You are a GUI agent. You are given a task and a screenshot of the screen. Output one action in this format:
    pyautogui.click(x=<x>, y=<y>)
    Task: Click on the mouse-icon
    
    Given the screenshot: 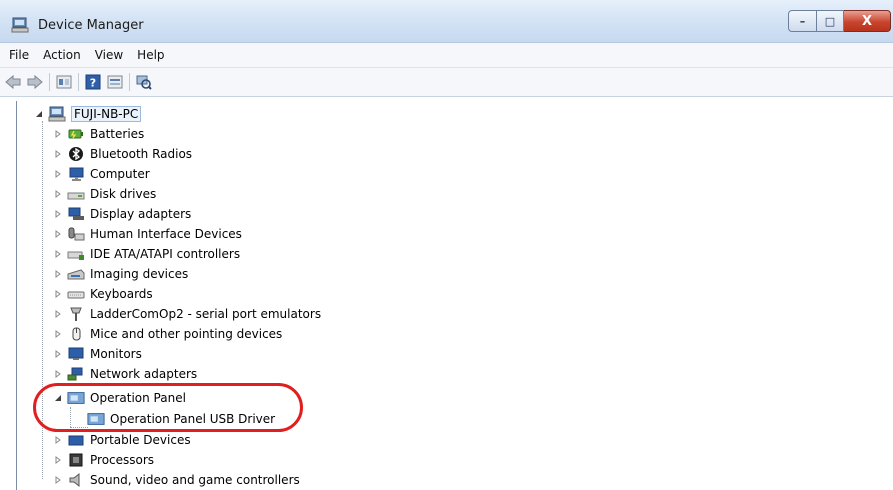 What is the action you would take?
    pyautogui.click(x=76, y=334)
    